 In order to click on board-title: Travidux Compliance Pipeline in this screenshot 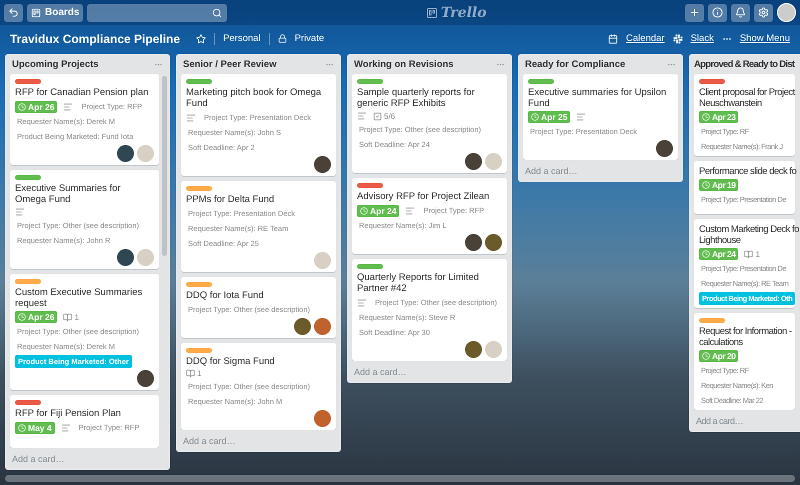, I will do `click(95, 39)`.